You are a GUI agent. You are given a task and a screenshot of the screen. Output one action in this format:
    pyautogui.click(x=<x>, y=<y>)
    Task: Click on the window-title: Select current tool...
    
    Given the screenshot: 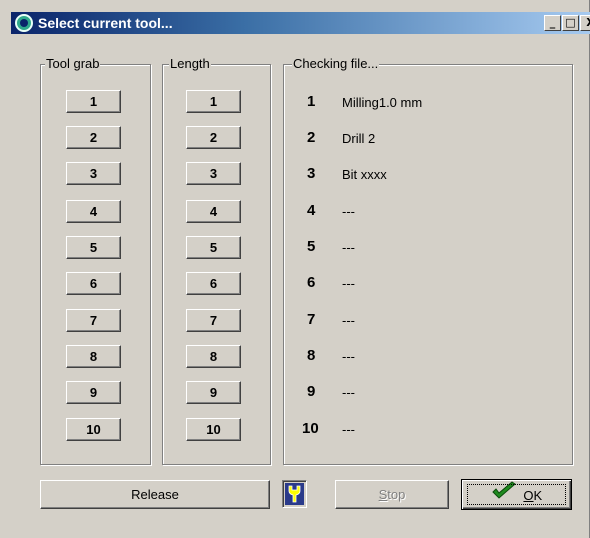 What is the action you would take?
    pyautogui.click(x=105, y=23)
    